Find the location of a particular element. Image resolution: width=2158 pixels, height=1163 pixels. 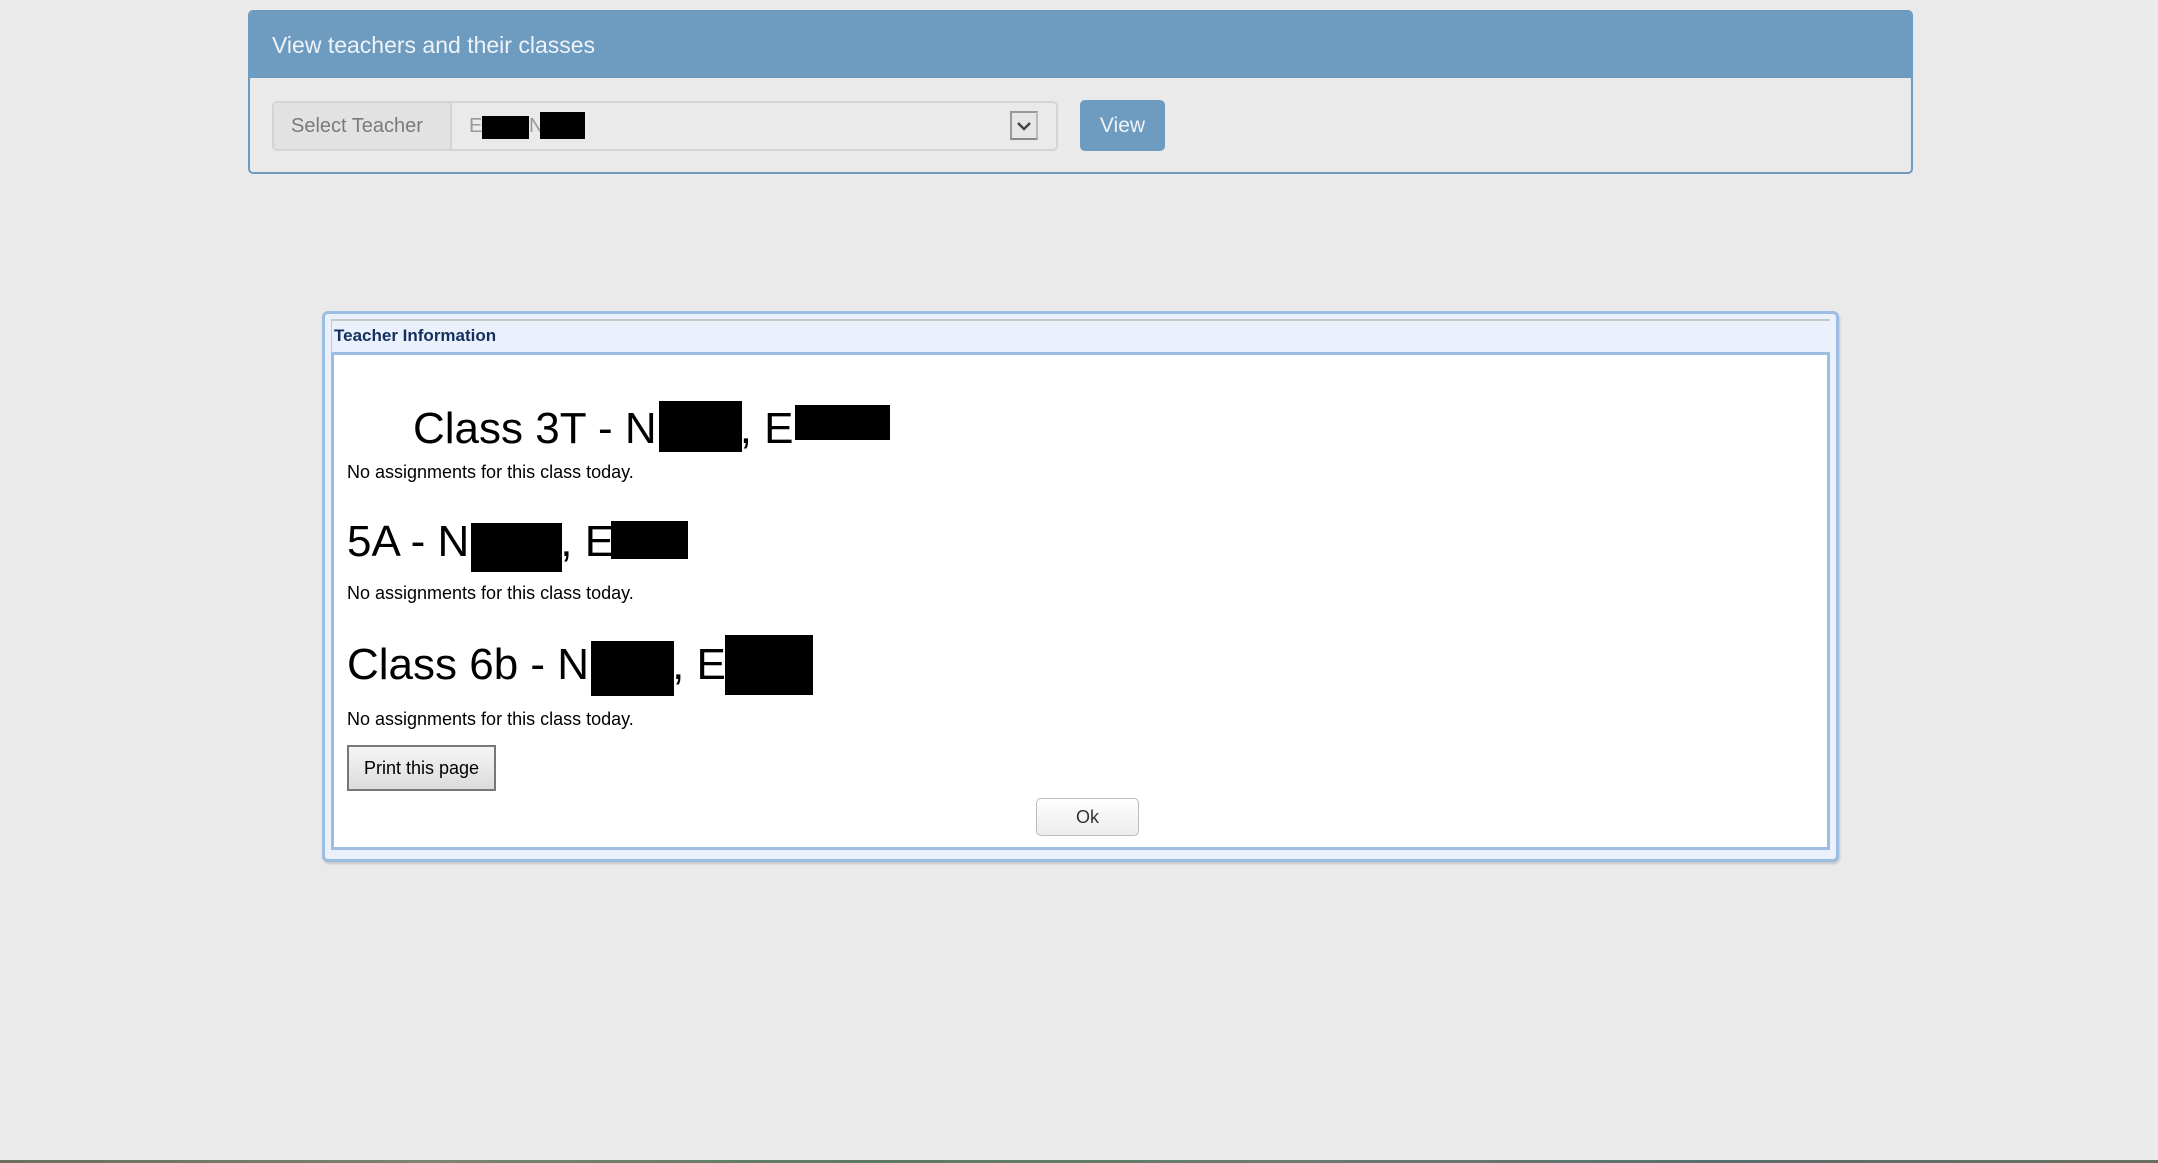

teacher-select: E N is located at coordinates (754, 126).